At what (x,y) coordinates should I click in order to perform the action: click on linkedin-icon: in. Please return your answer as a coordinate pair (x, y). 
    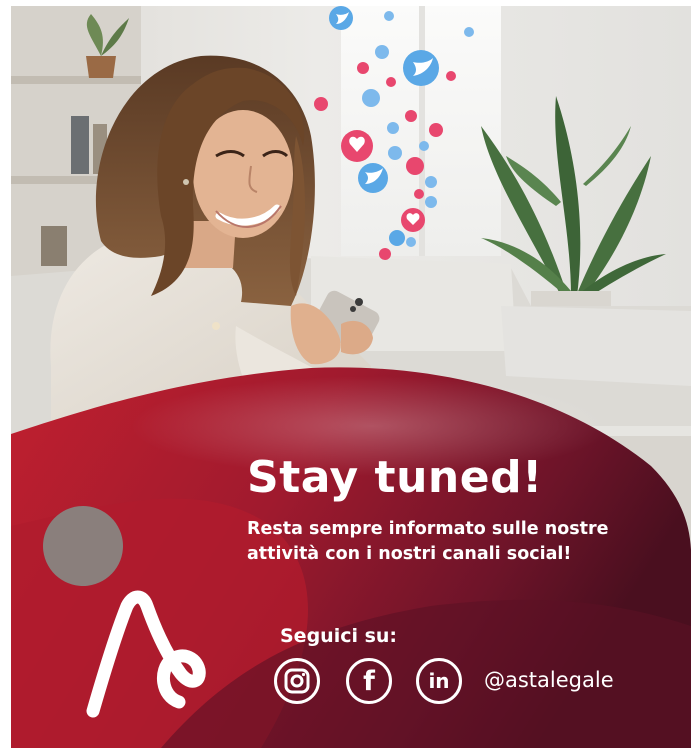
    Looking at the image, I should click on (439, 681).